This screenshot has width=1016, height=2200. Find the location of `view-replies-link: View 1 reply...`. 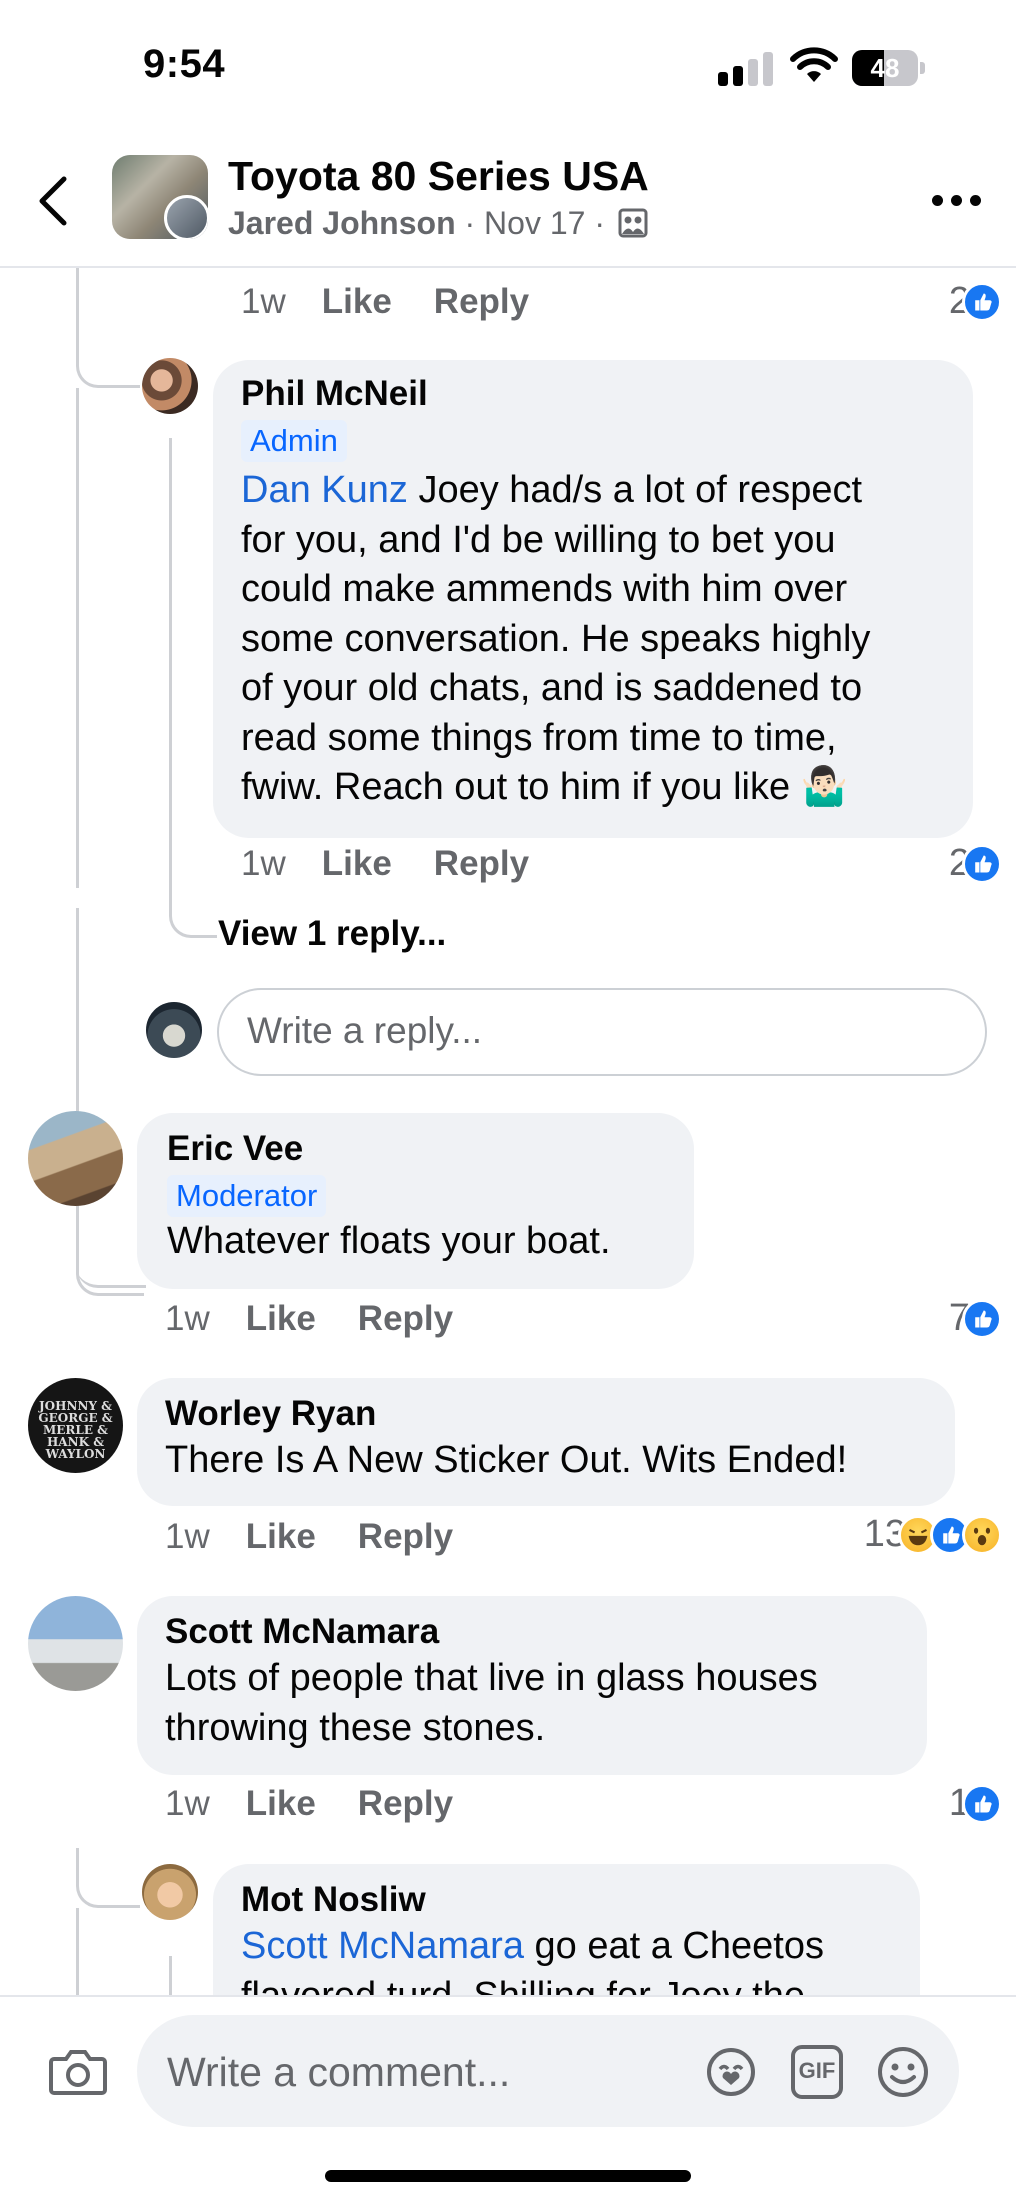

view-replies-link: View 1 reply... is located at coordinates (332, 934).